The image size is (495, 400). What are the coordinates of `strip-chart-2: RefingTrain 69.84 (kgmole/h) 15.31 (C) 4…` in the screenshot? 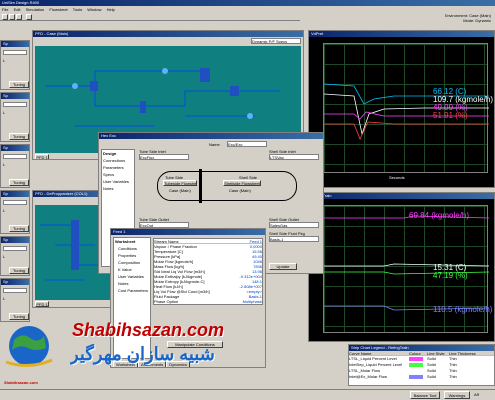 It's located at (401, 267).